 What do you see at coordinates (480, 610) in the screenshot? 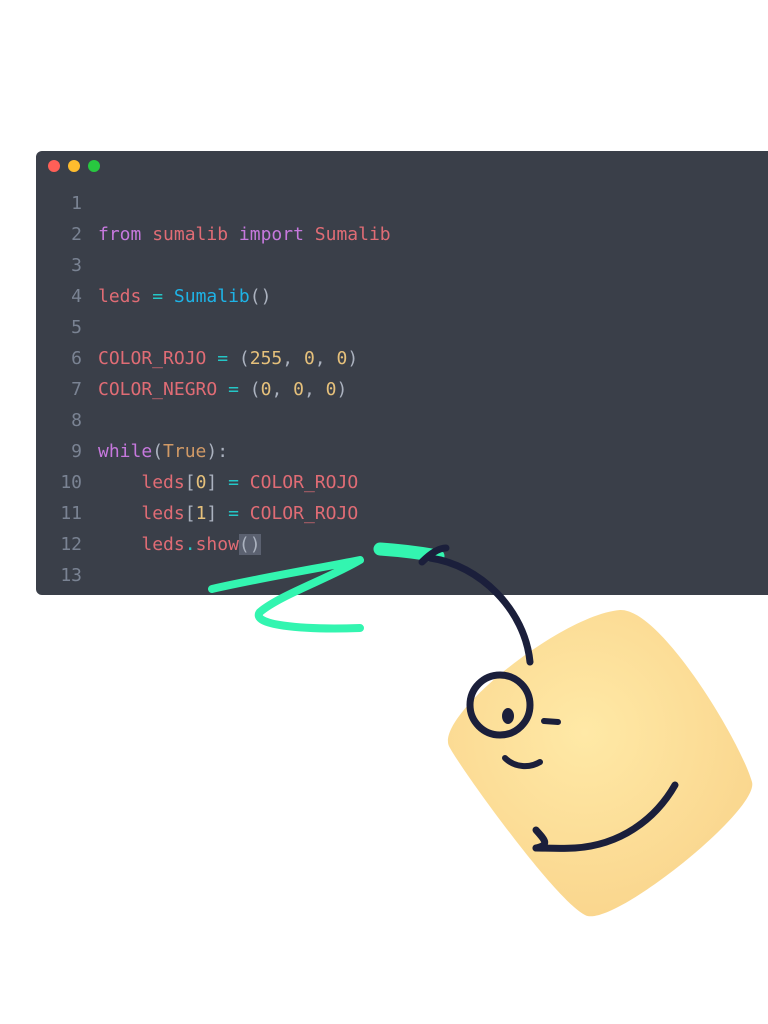
I see `mascot-arm-up` at bounding box center [480, 610].